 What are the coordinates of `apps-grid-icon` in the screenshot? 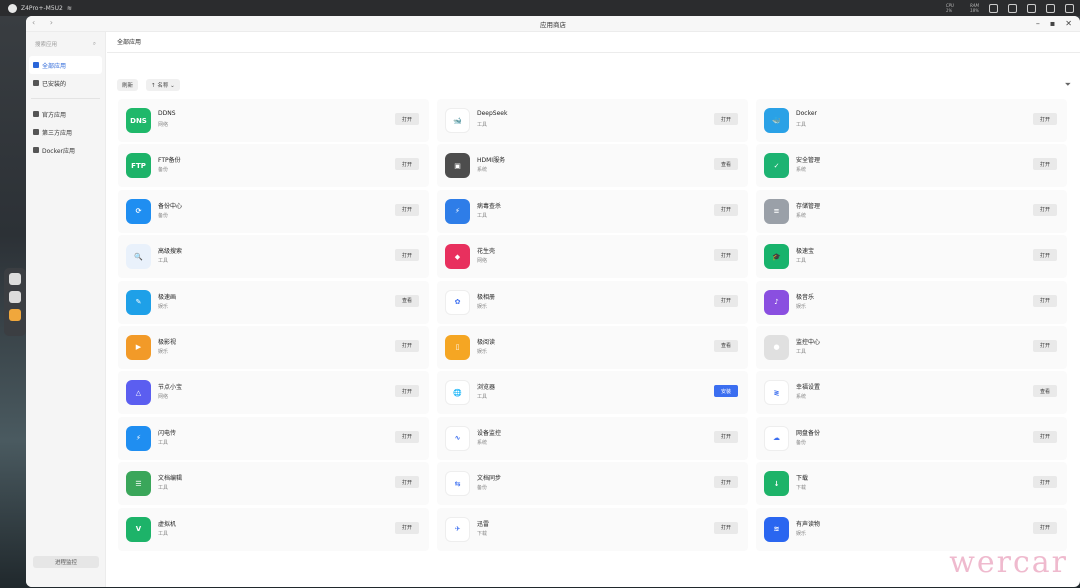 It's located at (15, 297).